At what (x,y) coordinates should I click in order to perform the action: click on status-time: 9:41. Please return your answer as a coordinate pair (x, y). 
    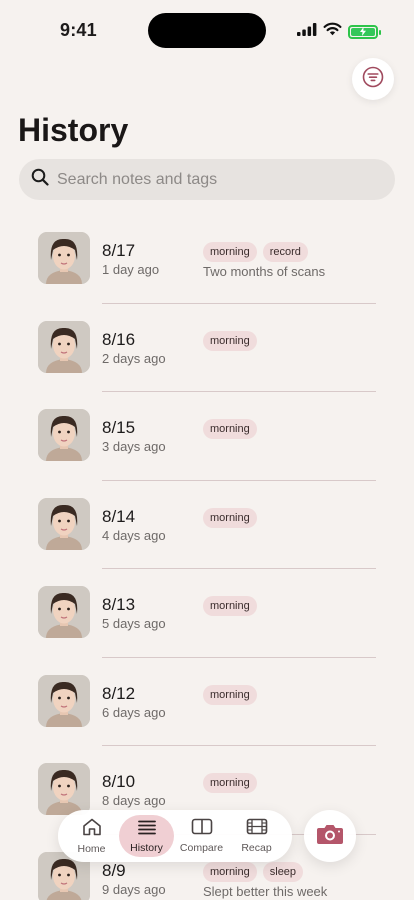
    Looking at the image, I should click on (78, 30).